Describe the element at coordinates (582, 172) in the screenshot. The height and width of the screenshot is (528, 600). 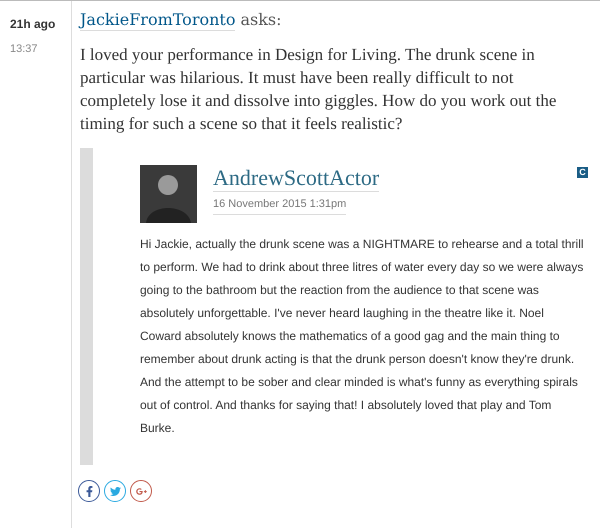
I see `contributor-badge: C` at that location.